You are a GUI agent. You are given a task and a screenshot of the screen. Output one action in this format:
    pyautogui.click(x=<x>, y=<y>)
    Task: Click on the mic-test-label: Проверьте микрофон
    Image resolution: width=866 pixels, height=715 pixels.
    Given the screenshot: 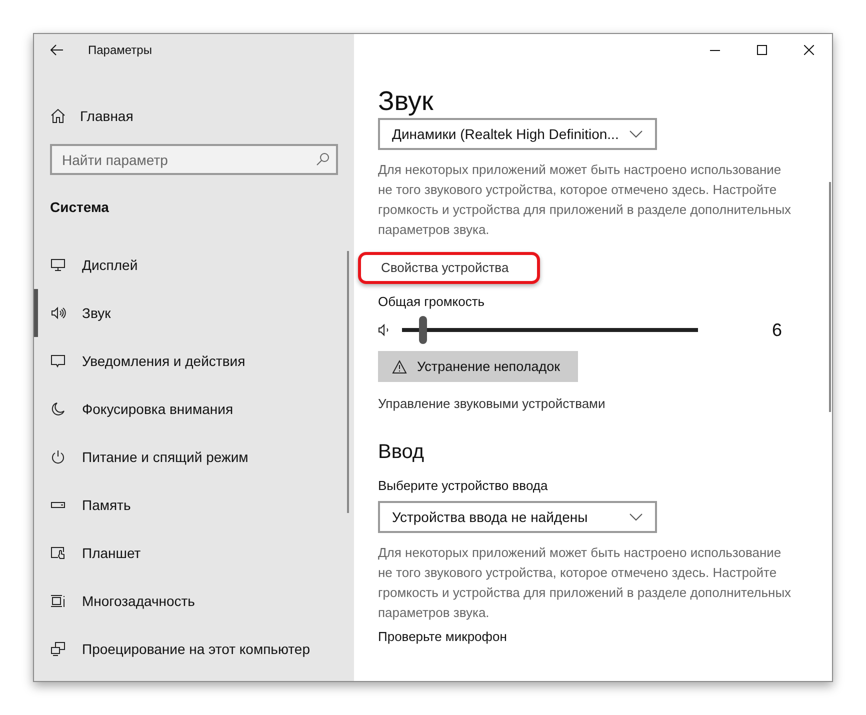 What is the action you would take?
    pyautogui.click(x=443, y=636)
    